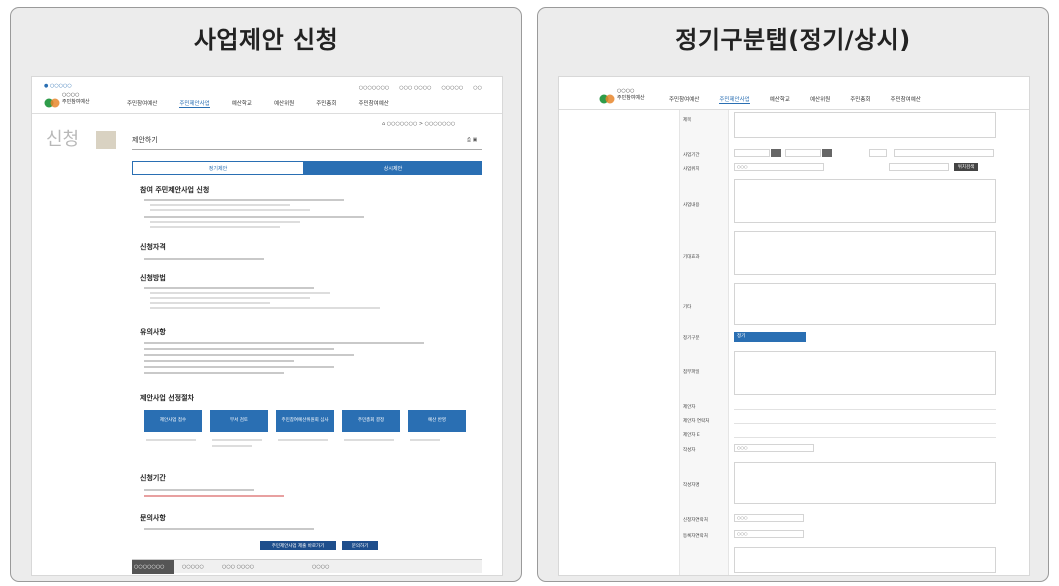 The width and height of the screenshot is (1059, 586). I want to click on breadcrumb: ⌂ ○○○○○○○ > ○○○○○○○, so click(419, 124).